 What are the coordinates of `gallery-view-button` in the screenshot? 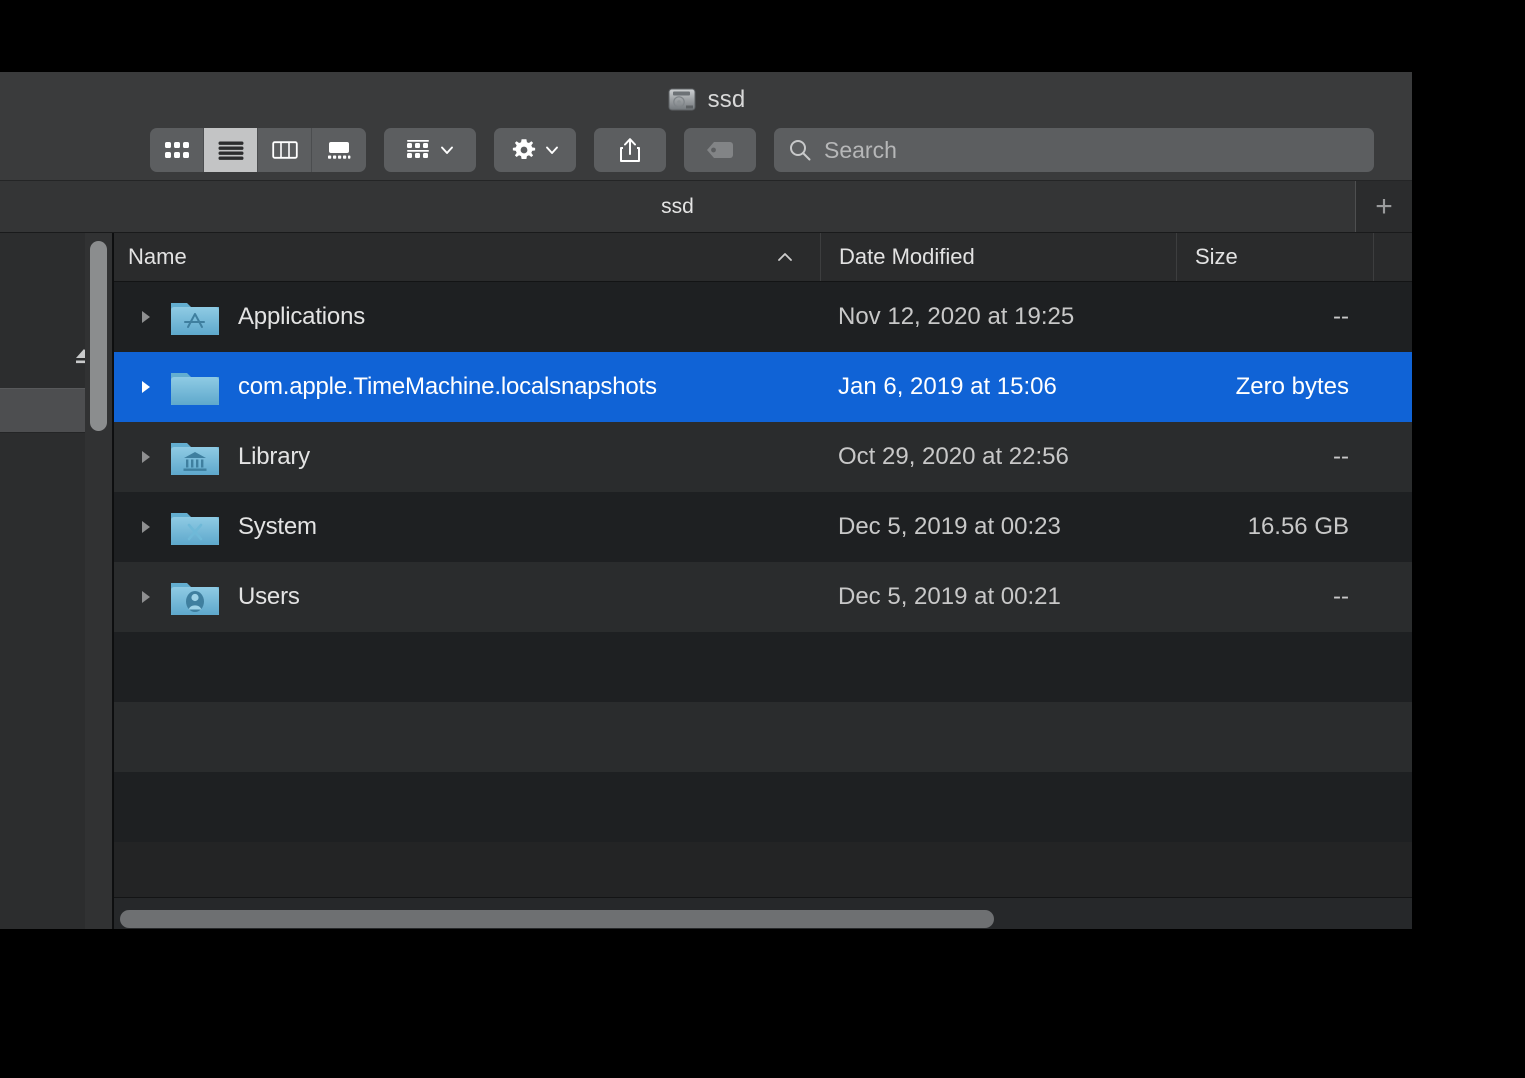 It's located at (339, 150).